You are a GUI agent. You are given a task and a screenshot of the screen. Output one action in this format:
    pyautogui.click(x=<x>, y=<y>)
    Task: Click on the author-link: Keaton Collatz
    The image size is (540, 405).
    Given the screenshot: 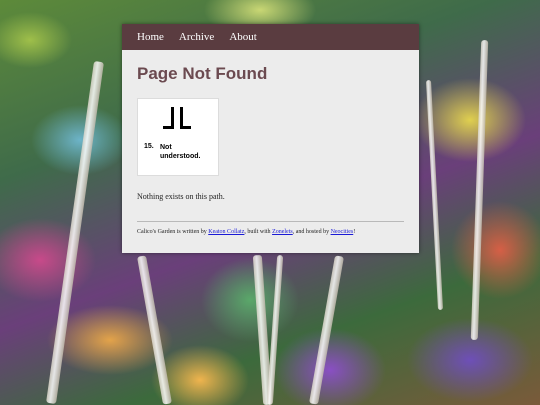 What is the action you would take?
    pyautogui.click(x=226, y=232)
    